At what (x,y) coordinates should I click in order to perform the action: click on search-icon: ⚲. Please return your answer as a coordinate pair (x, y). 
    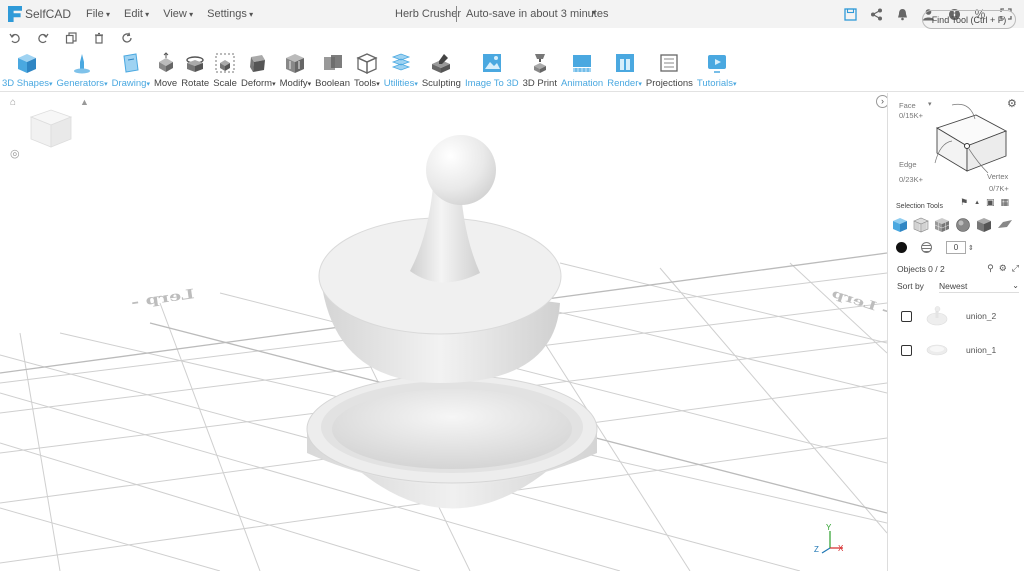
    Looking at the image, I should click on (990, 268).